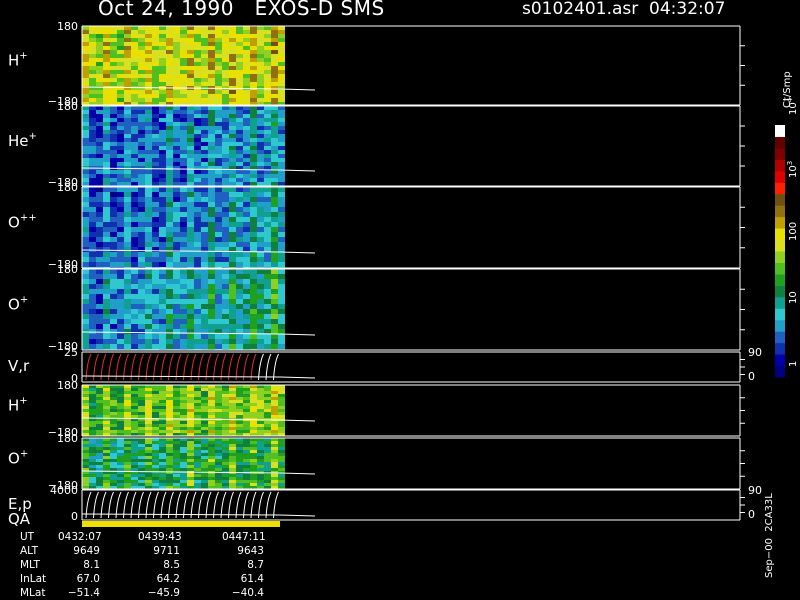  What do you see at coordinates (22, 140) in the screenshot?
I see `panel-label-he1: He+` at bounding box center [22, 140].